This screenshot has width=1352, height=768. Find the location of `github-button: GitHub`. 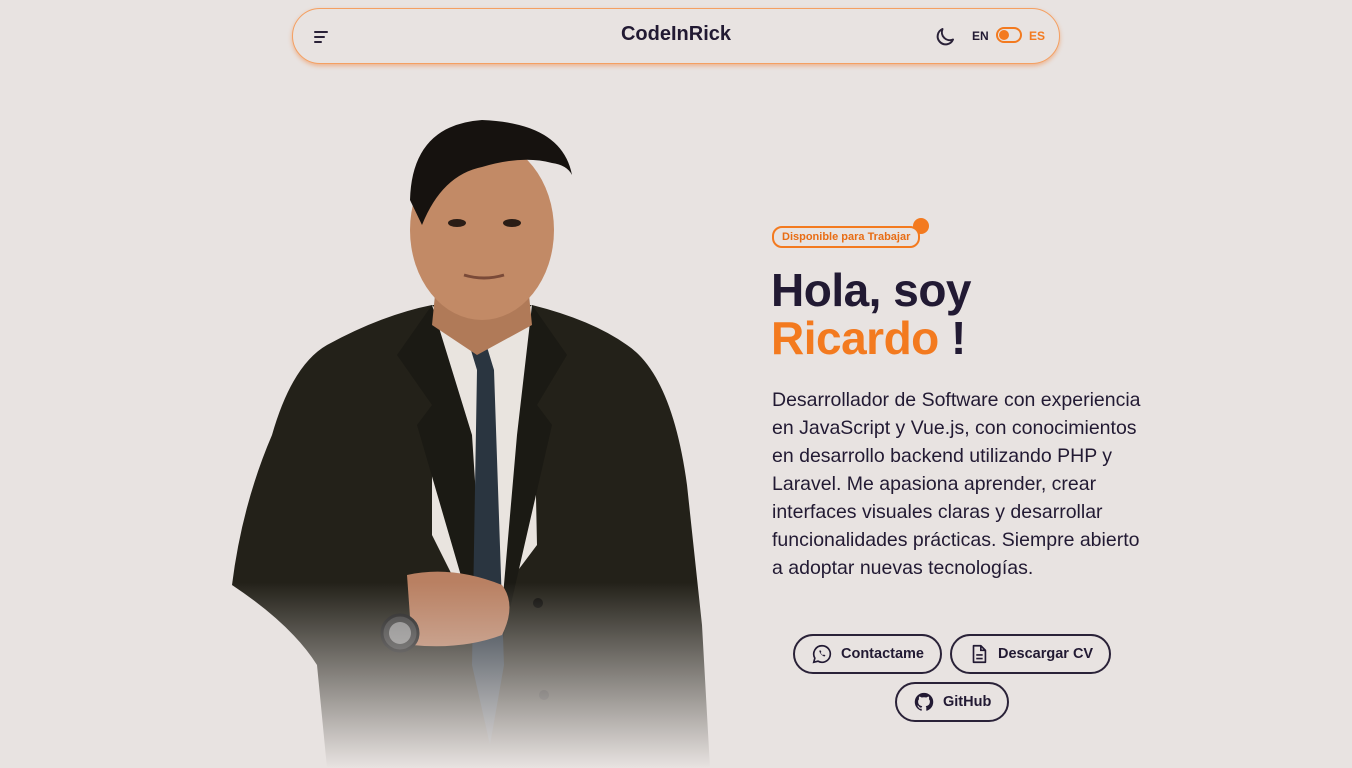

github-button: GitHub is located at coordinates (952, 702).